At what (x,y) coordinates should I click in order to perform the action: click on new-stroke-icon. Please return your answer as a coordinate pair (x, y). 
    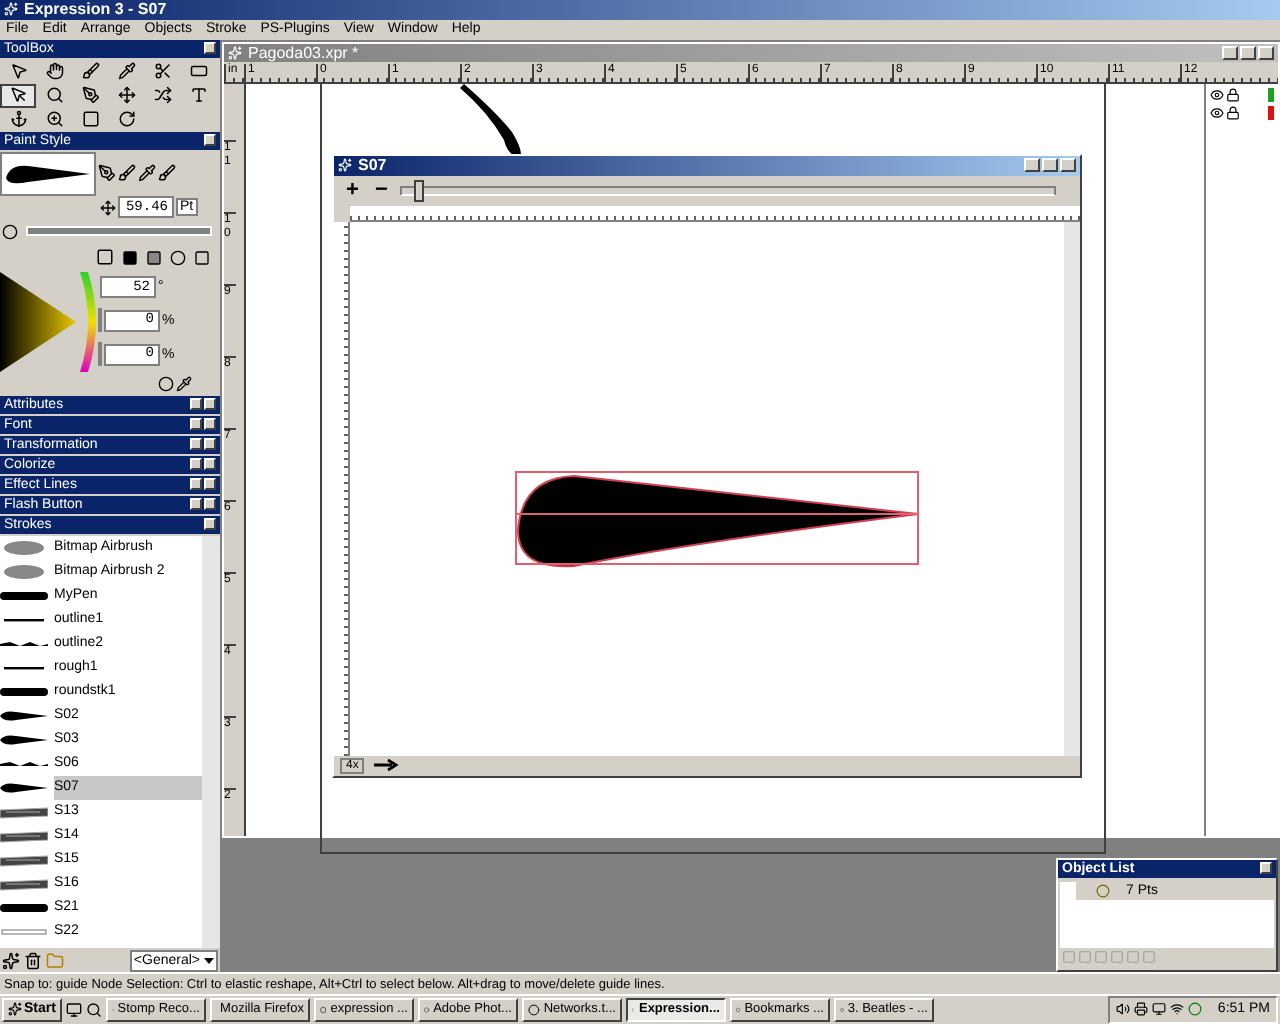
    Looking at the image, I should click on (11, 960).